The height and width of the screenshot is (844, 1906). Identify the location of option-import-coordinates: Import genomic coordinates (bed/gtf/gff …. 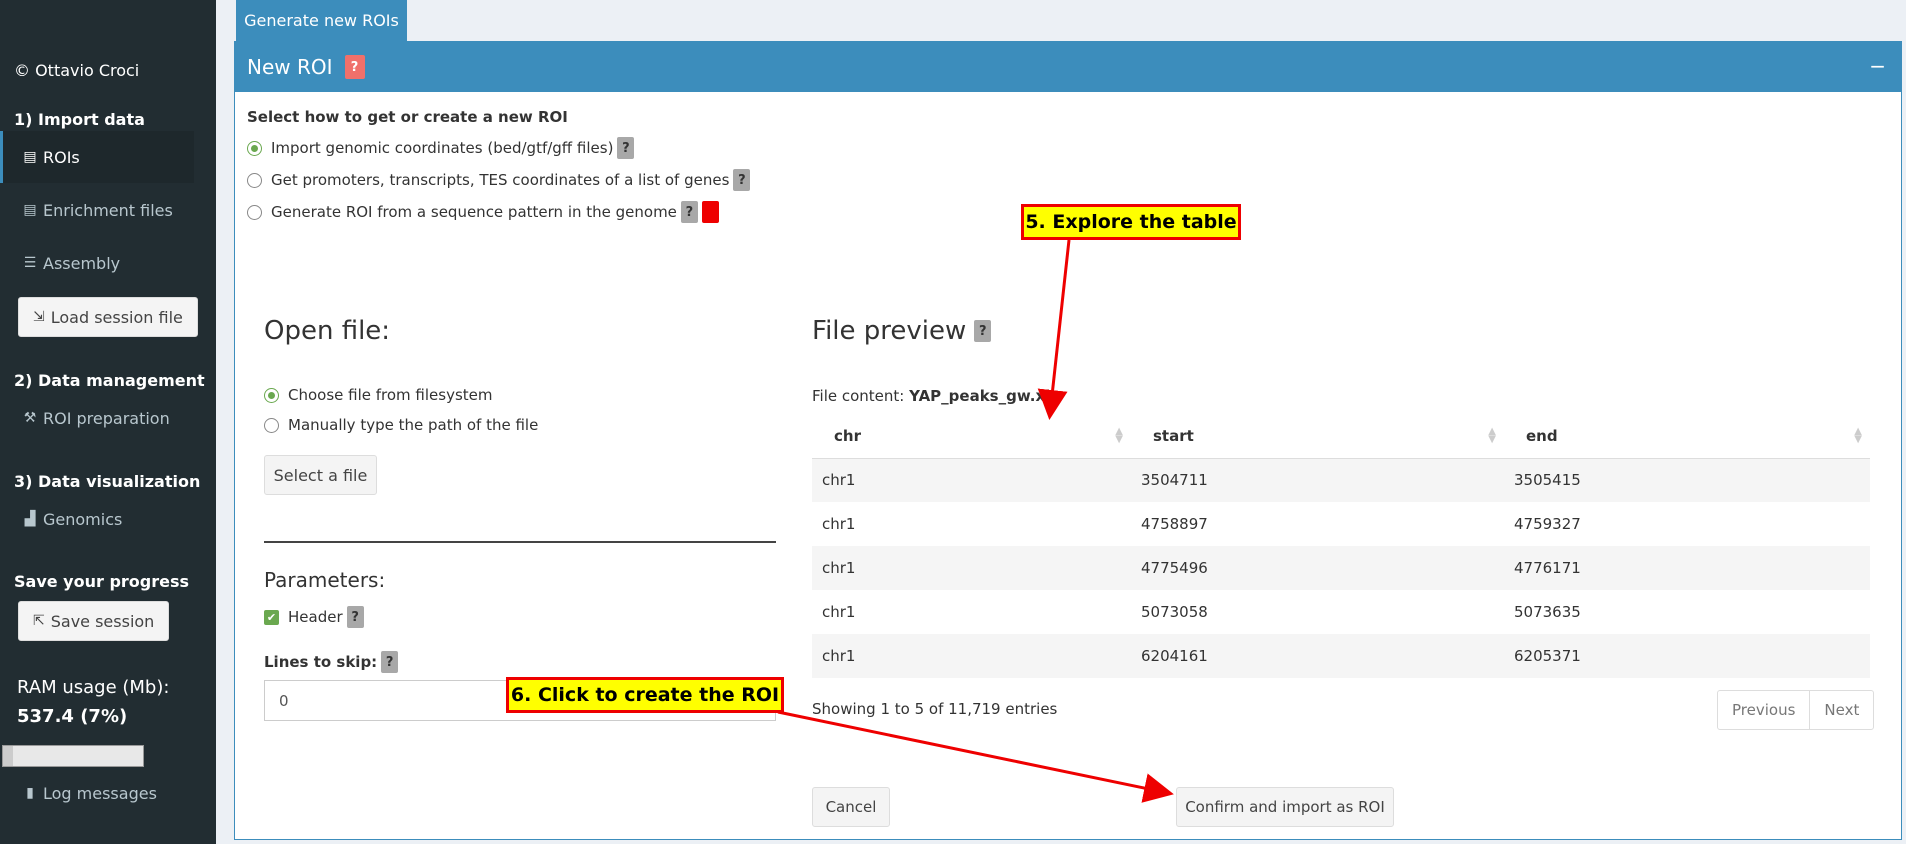
(441, 148).